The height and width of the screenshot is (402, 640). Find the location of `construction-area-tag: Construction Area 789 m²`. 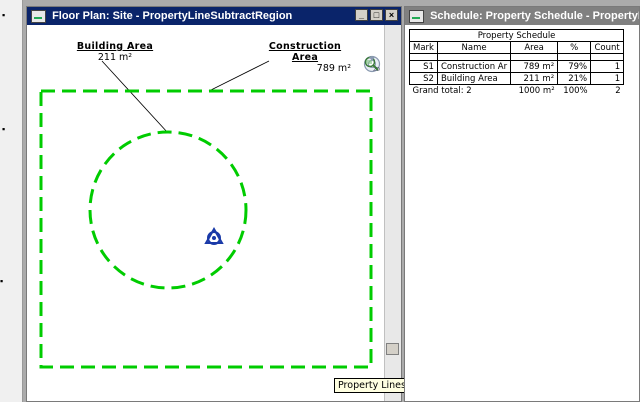

construction-area-tag: Construction Area 789 m² is located at coordinates (305, 57).